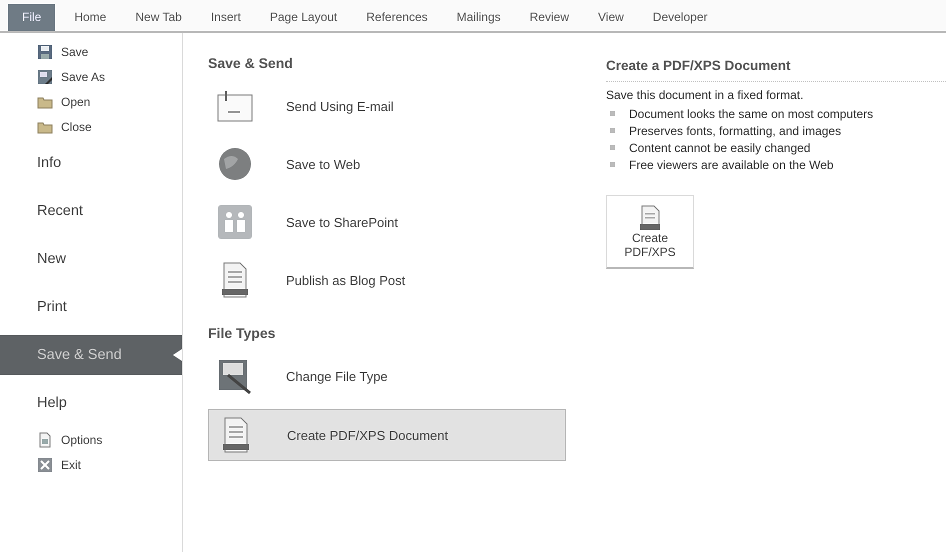 The height and width of the screenshot is (552, 946). I want to click on option-item: Create PDF/XPS Document, so click(387, 435).